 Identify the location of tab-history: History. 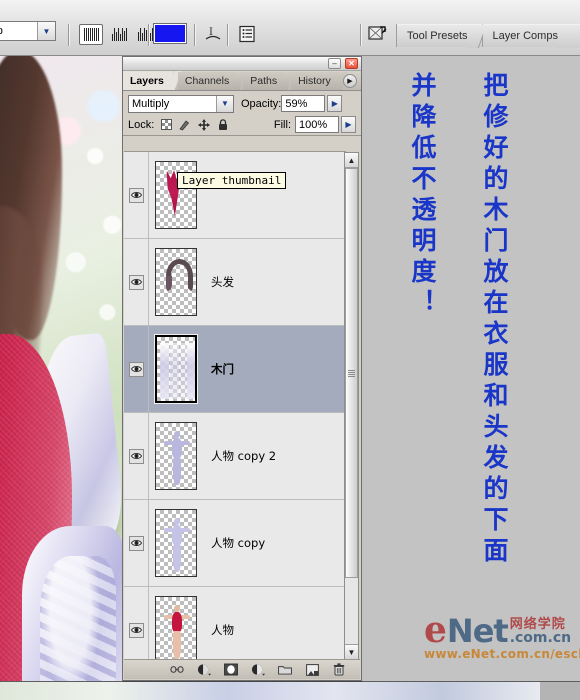
(315, 81).